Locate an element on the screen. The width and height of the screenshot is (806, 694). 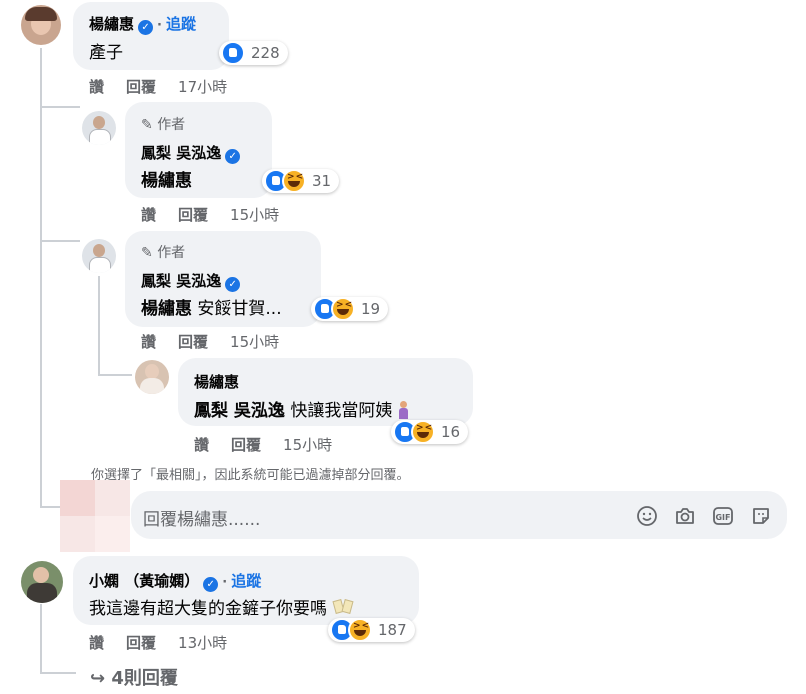
filter-notice: 你選擇了「最相關」，因此系統可能已過濾掉部分回覆。 is located at coordinates (250, 475).